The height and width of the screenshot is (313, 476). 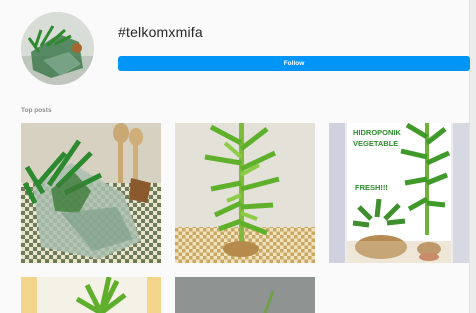 What do you see at coordinates (371, 187) in the screenshot?
I see `ad-fresh-text: FRESH!!!` at bounding box center [371, 187].